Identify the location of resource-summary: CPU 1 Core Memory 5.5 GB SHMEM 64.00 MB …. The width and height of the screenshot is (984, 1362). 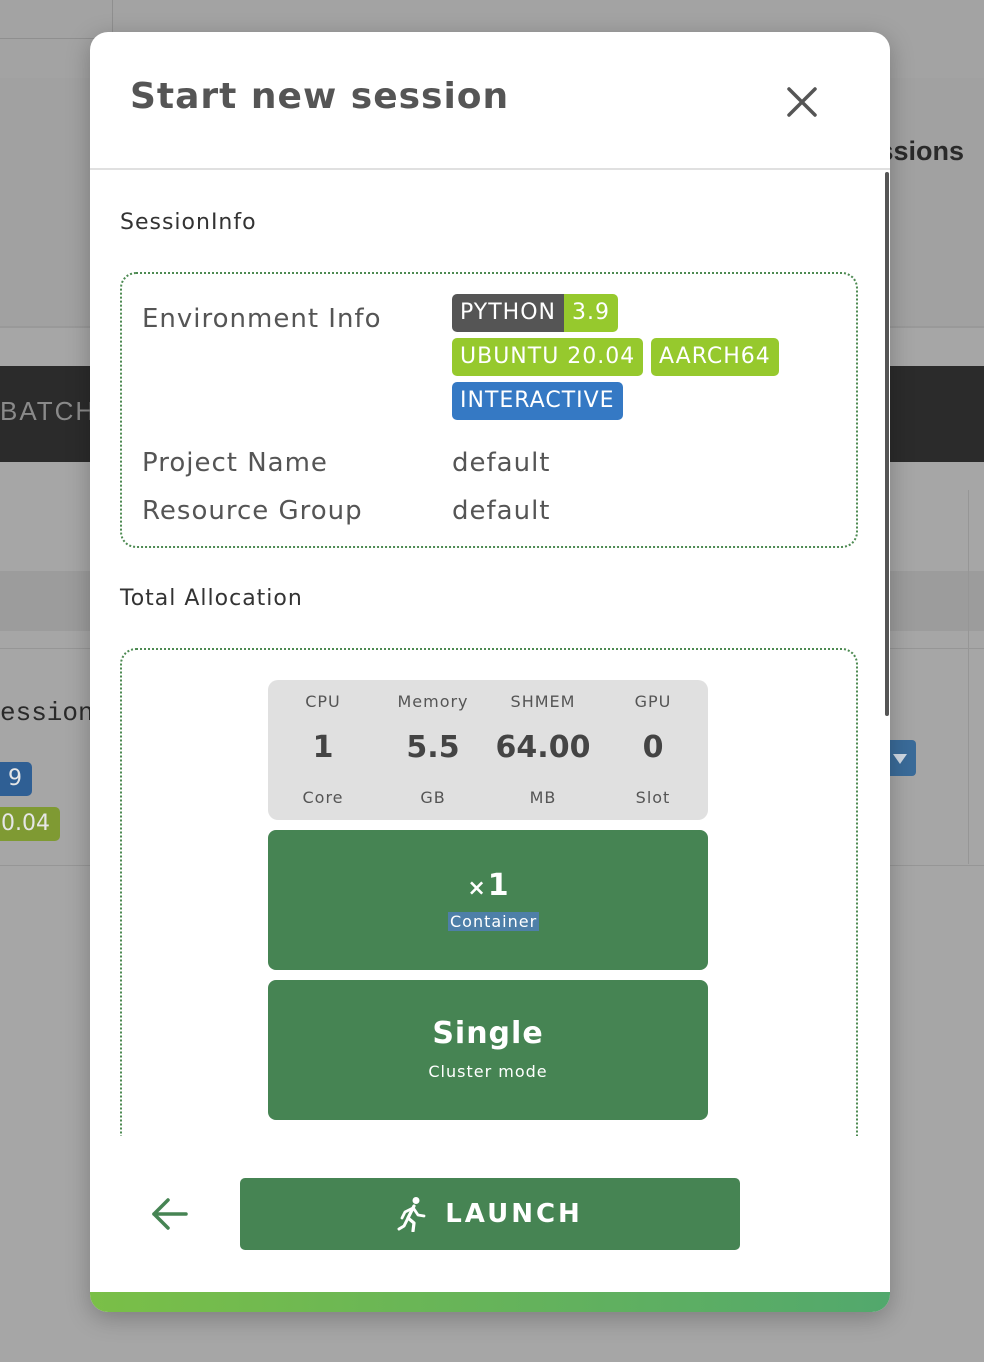
(488, 750).